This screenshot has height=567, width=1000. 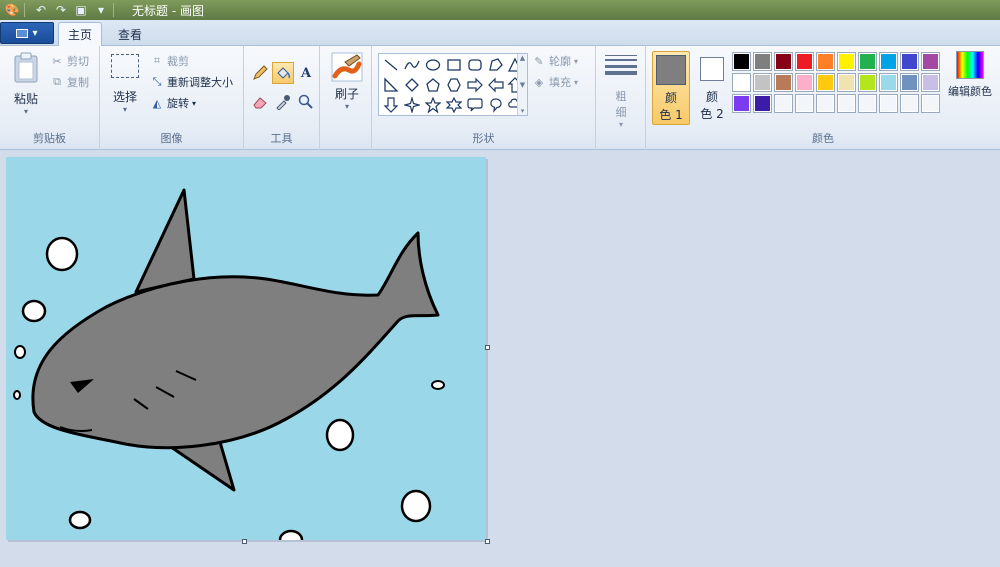 What do you see at coordinates (555, 61) in the screenshot?
I see `outline-button: ✎ 轮廓 ▾` at bounding box center [555, 61].